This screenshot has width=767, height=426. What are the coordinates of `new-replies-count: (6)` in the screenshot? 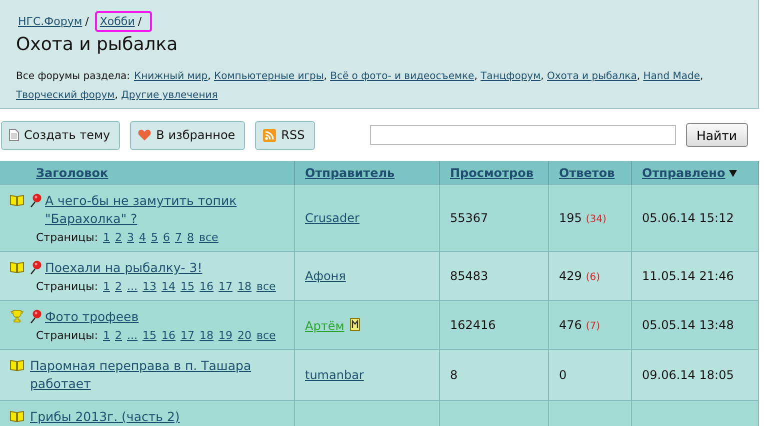 It's located at (593, 277).